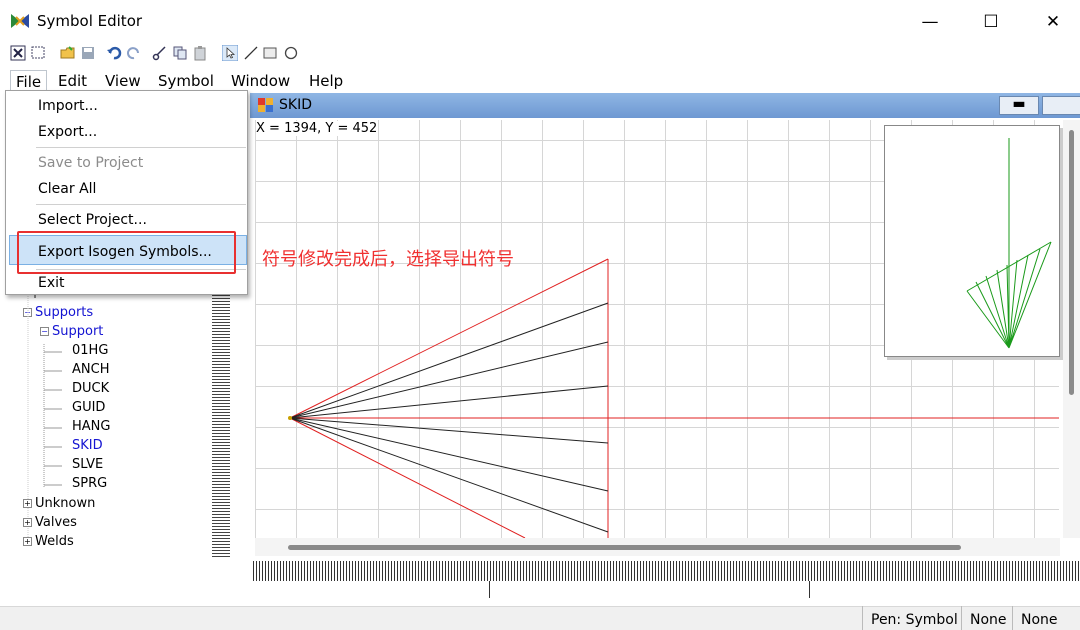 The height and width of the screenshot is (630, 1080). What do you see at coordinates (186, 81) in the screenshot?
I see `menu-symbol: Symbol` at bounding box center [186, 81].